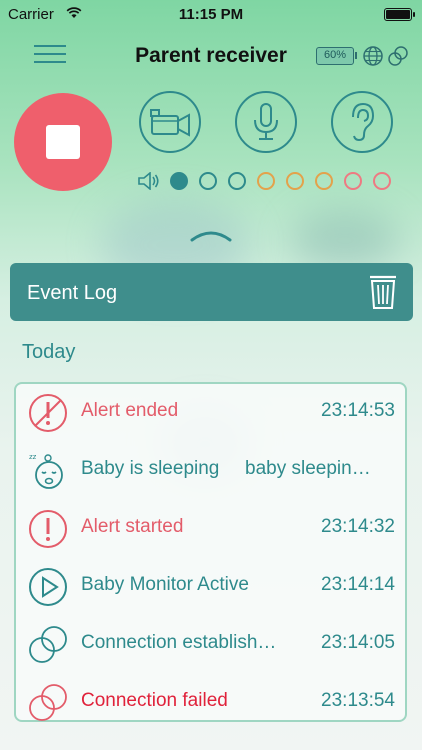 This screenshot has width=422, height=750. What do you see at coordinates (383, 292) in the screenshot?
I see `trash-icon` at bounding box center [383, 292].